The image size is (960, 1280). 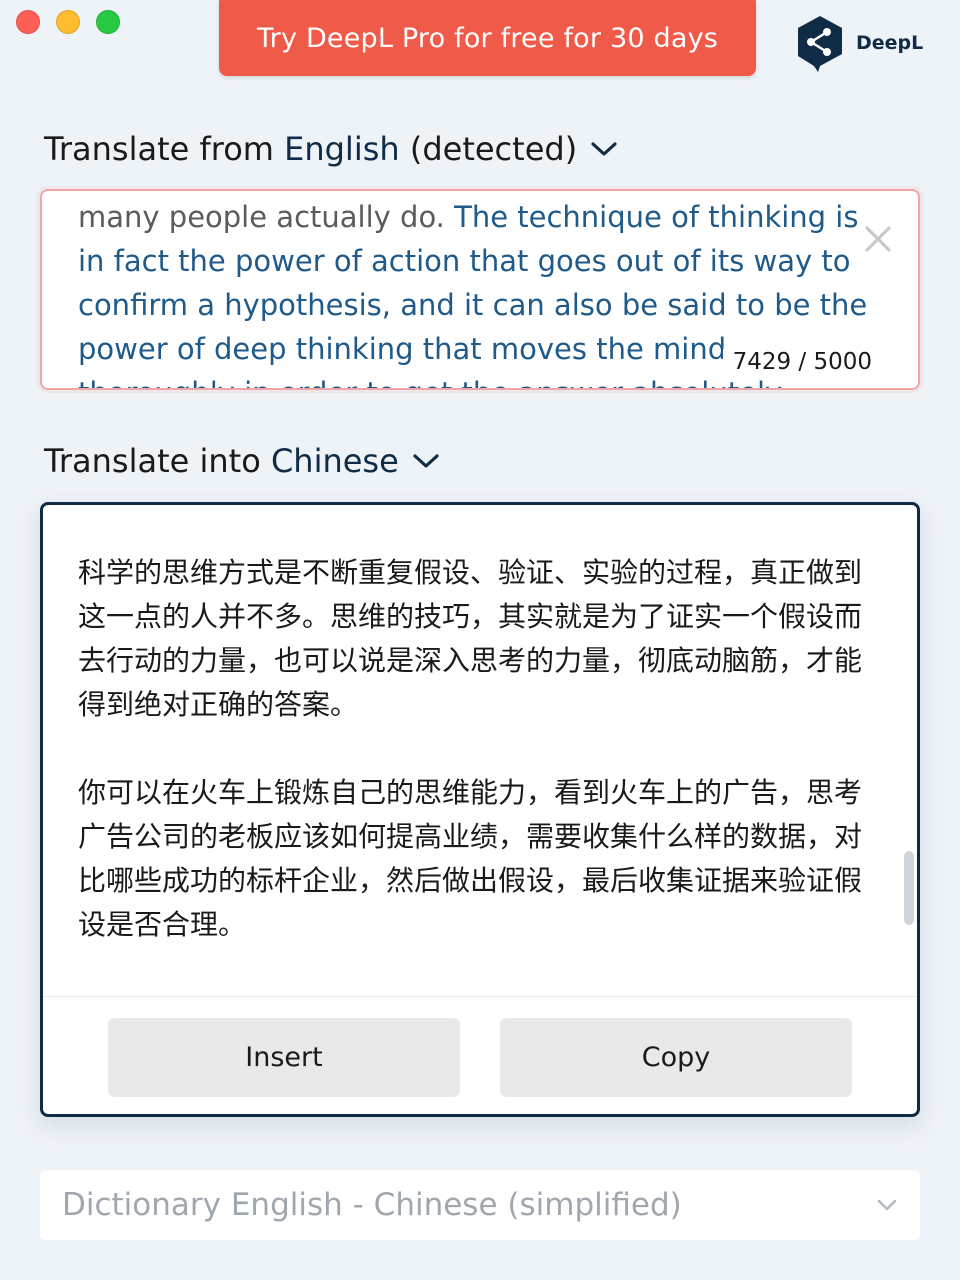 I want to click on window-controls, so click(x=68, y=22).